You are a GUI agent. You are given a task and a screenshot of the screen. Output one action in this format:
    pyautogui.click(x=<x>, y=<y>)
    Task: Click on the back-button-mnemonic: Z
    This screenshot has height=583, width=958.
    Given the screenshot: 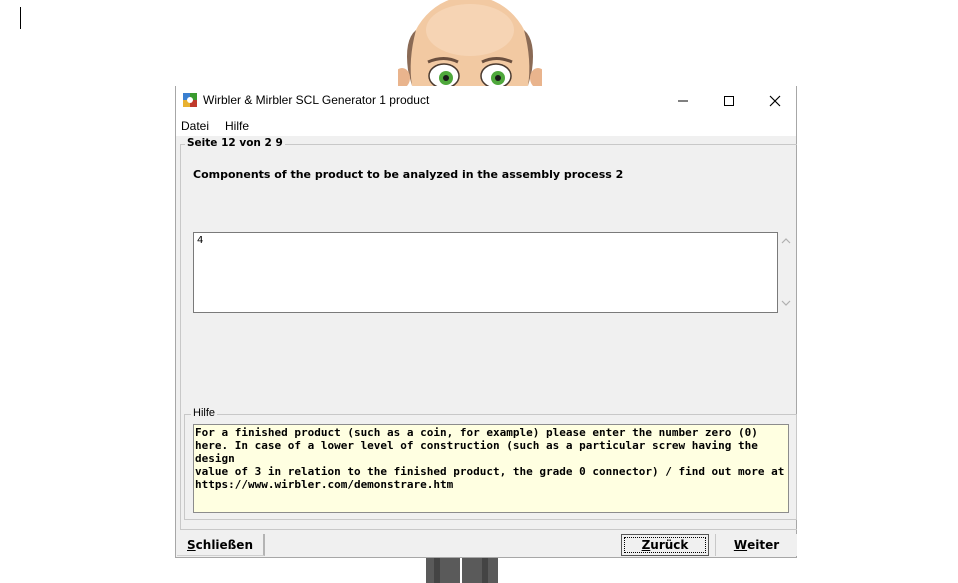 What is the action you would take?
    pyautogui.click(x=646, y=545)
    